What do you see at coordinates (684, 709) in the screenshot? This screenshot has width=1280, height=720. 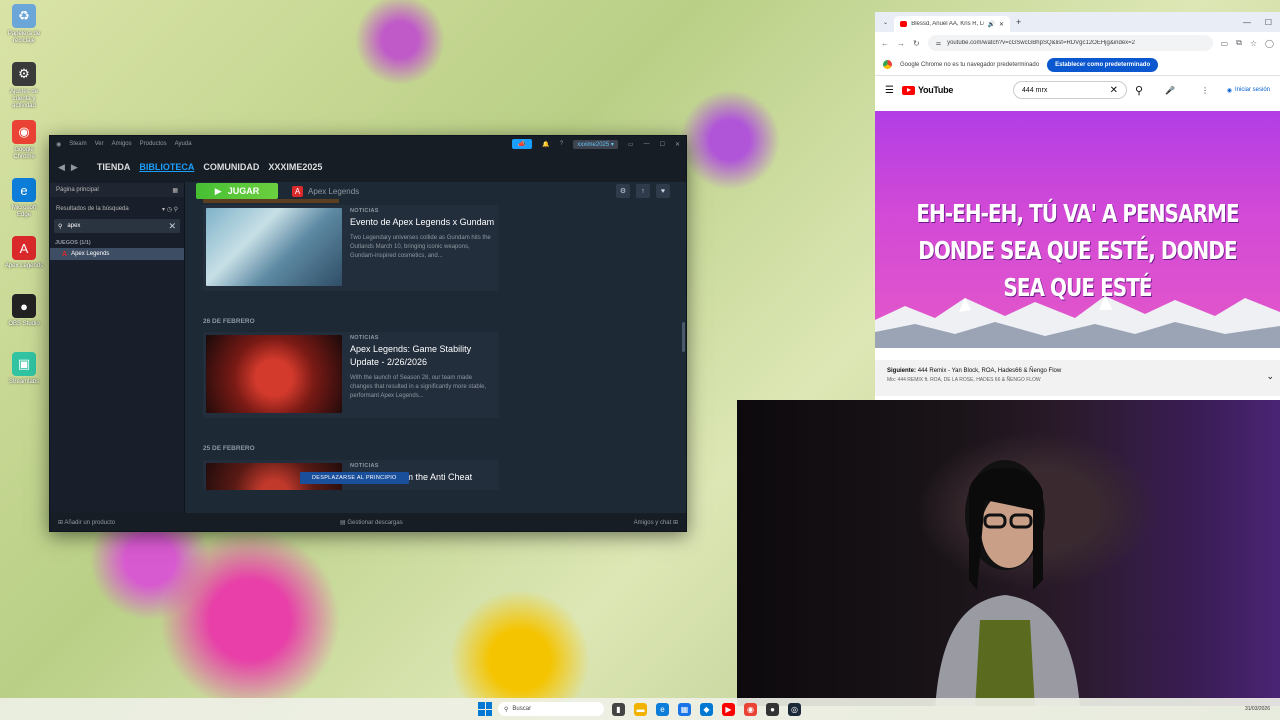 I see `calculator-icon: ▦` at bounding box center [684, 709].